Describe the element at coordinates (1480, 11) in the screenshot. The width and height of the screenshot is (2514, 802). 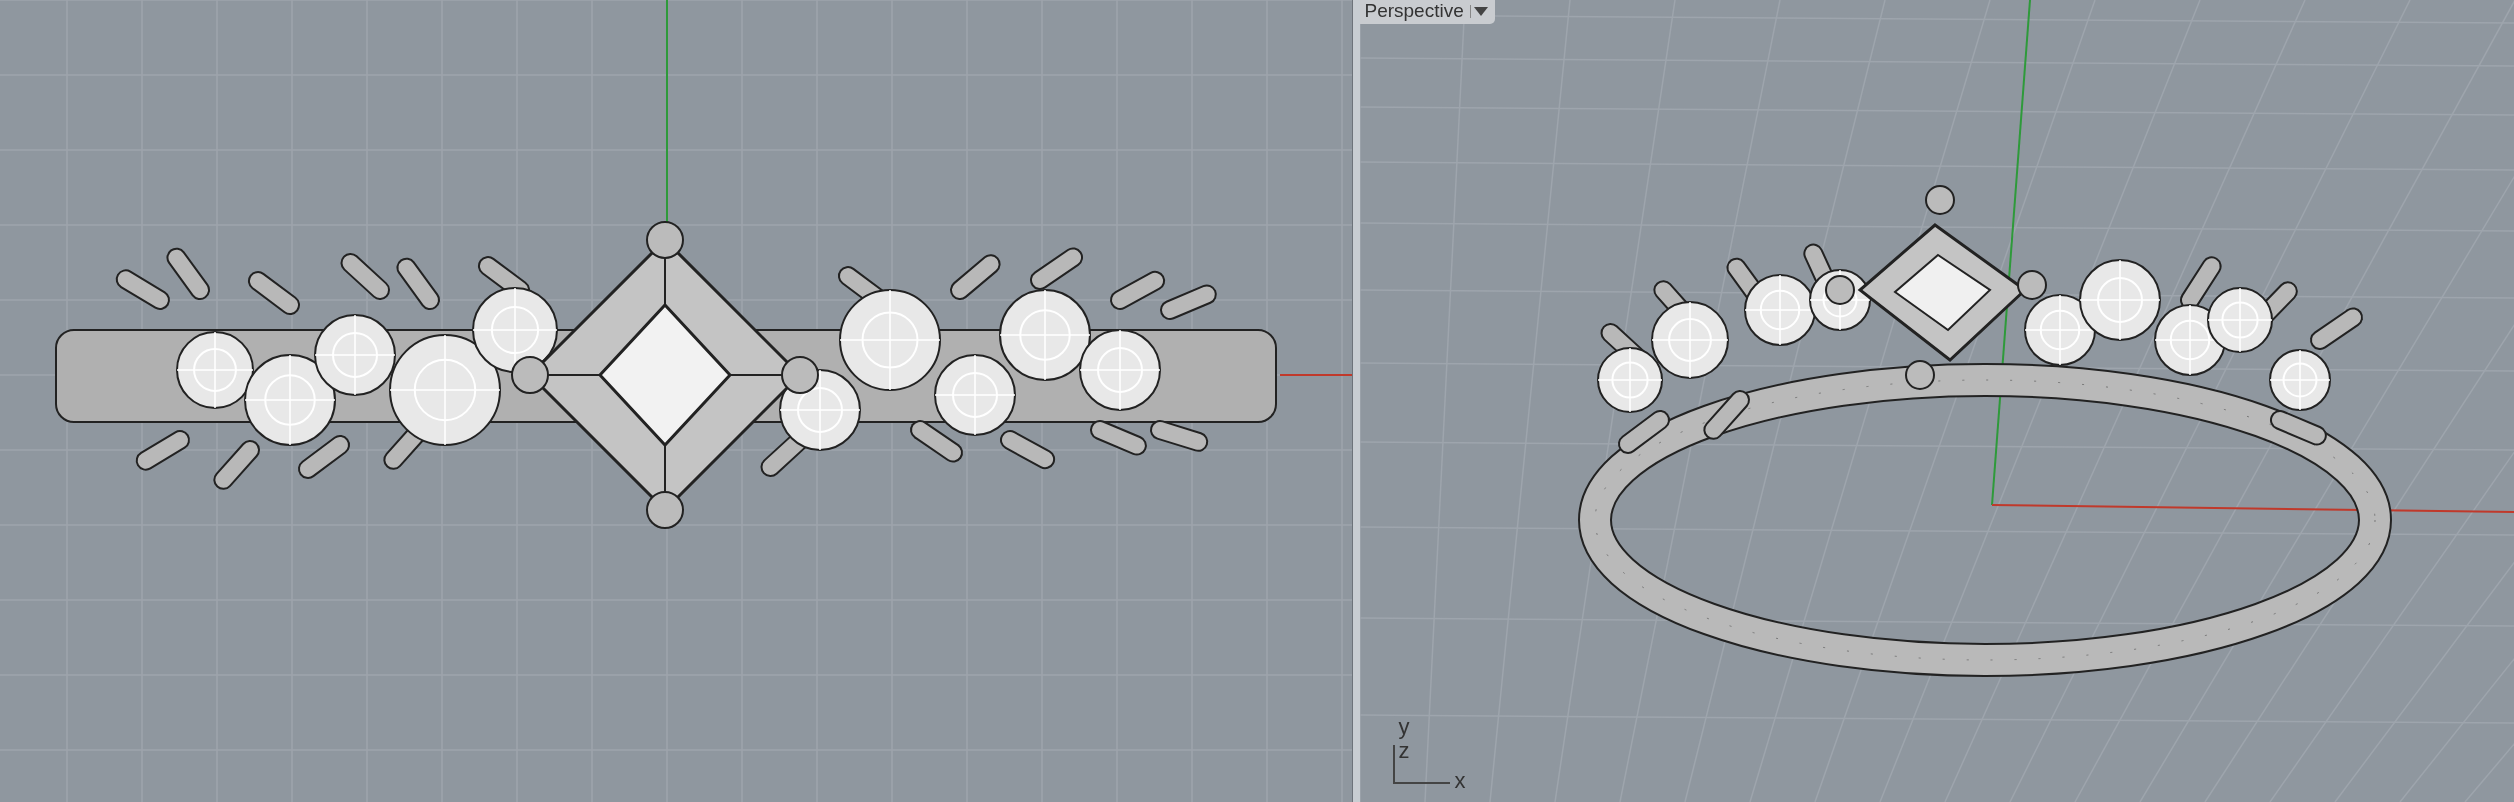
I see `caret-icon` at that location.